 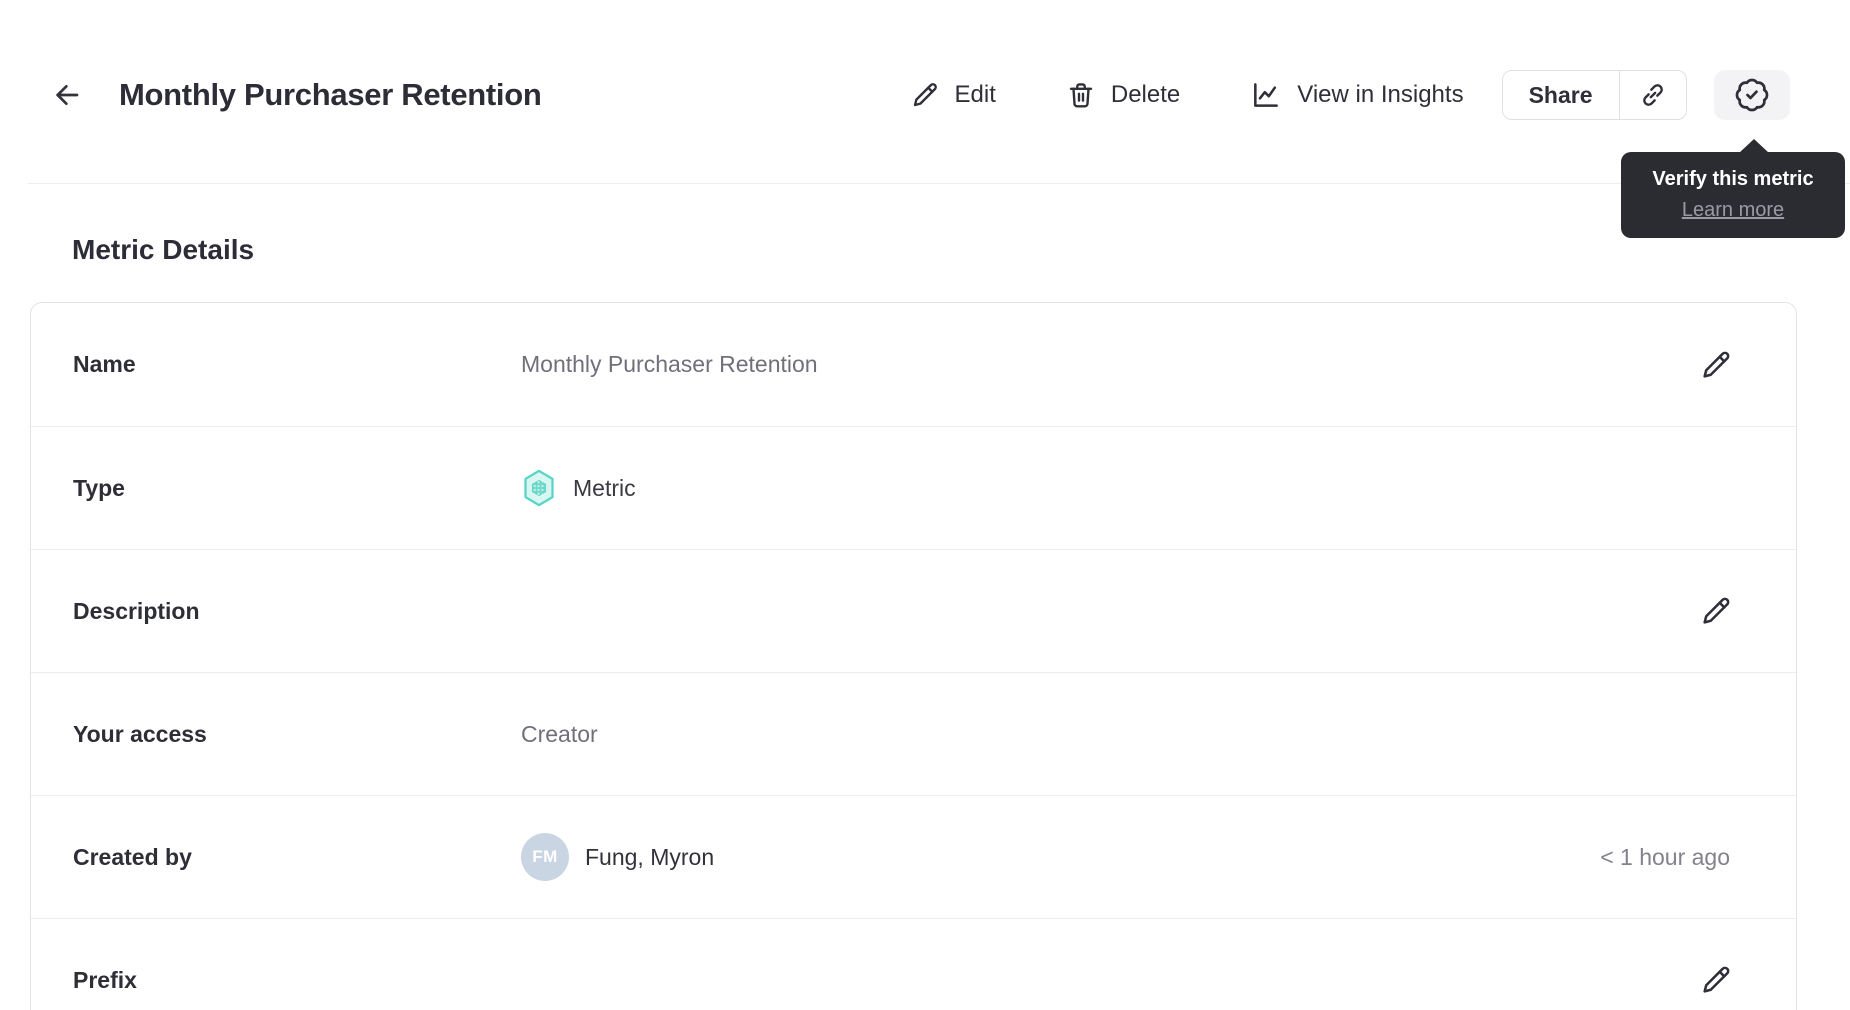 I want to click on arrow-left-icon, so click(x=67, y=95).